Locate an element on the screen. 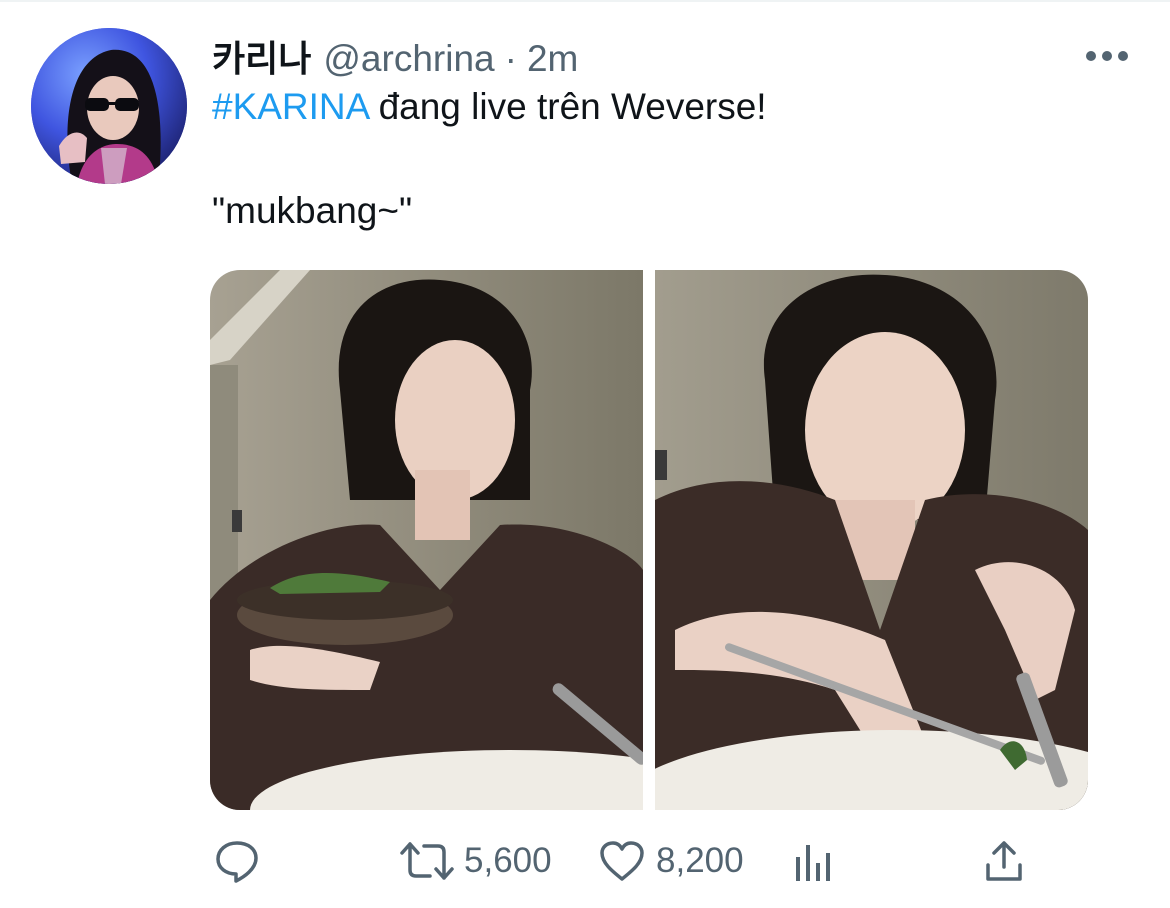  tweet-header: 카리나 @archrina · 2m is located at coordinates (395, 55).